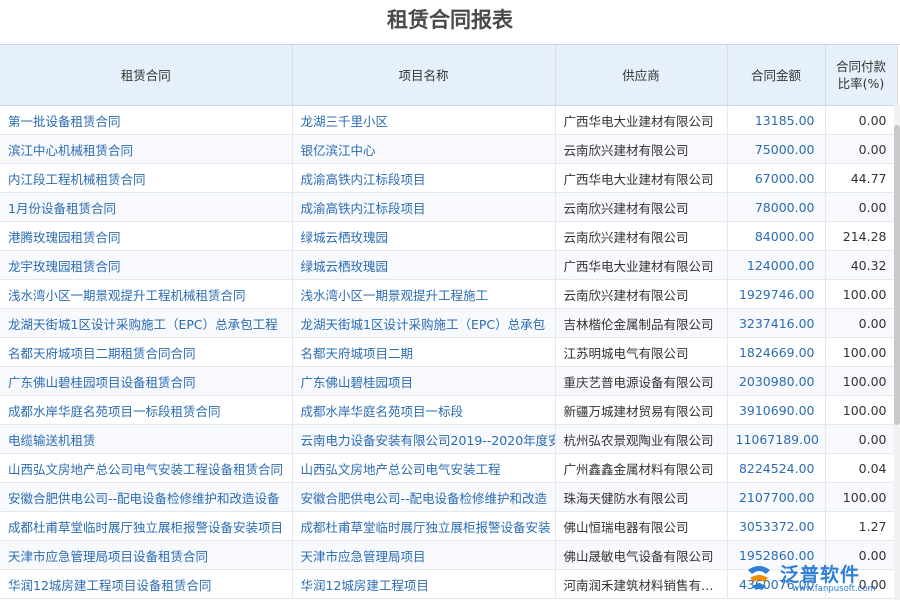  I want to click on column-header-amount: 合同金额, so click(776, 75).